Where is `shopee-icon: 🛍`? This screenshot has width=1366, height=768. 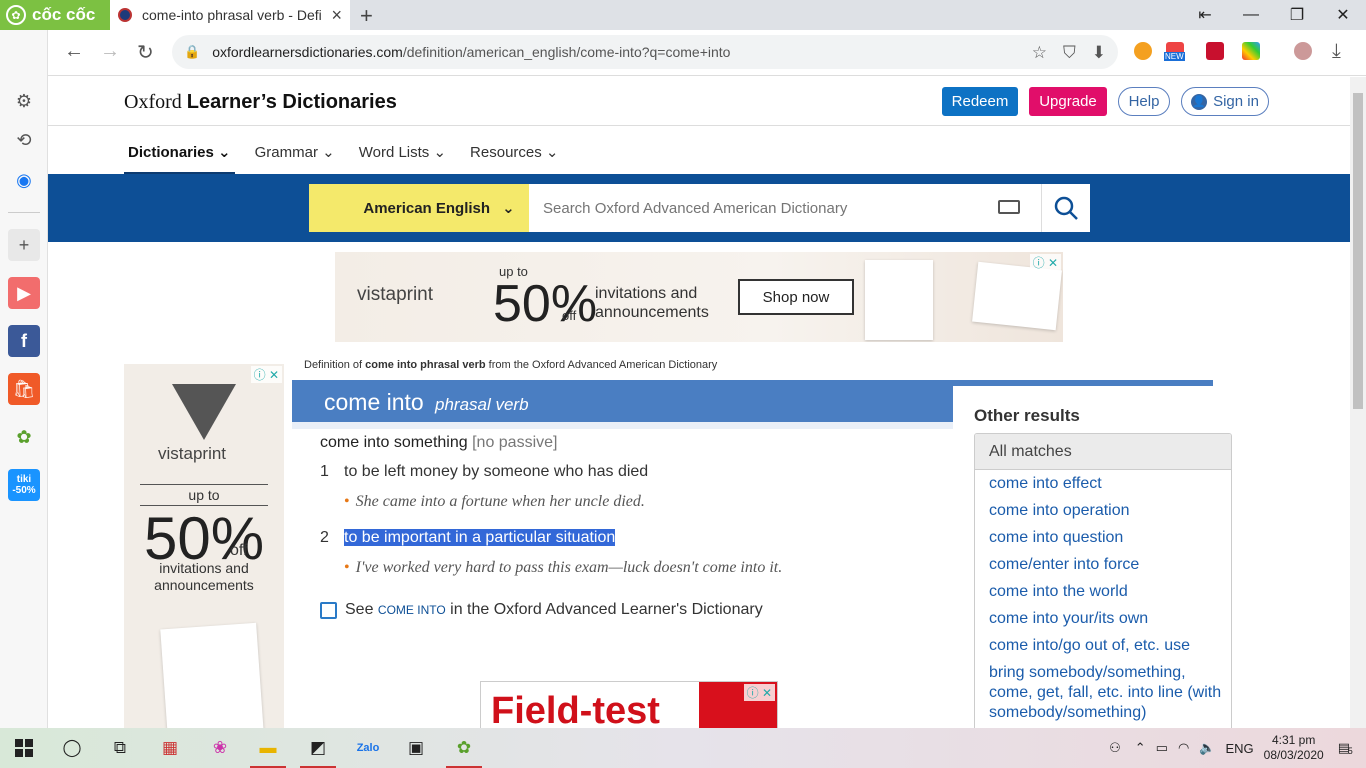
shopee-icon: 🛍 is located at coordinates (24, 389).